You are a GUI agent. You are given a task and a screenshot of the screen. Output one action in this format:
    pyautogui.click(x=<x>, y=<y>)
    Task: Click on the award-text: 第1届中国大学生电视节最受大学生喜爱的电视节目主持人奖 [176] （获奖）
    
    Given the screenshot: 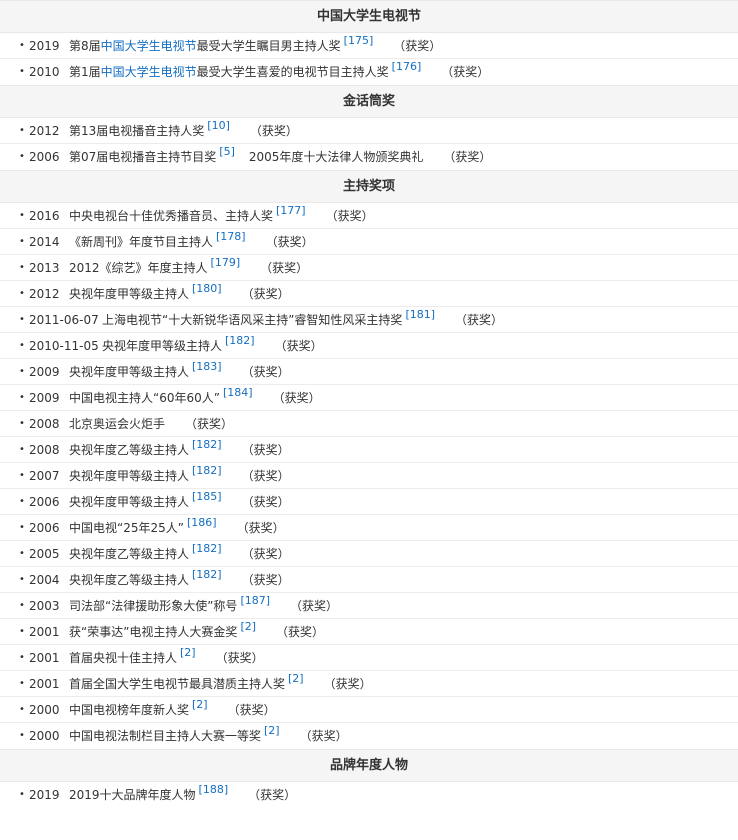 What is the action you would take?
    pyautogui.click(x=279, y=72)
    